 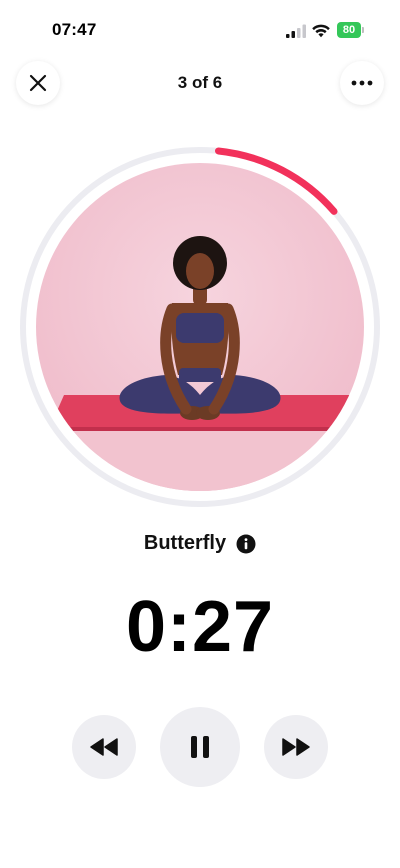 I want to click on countdown-timer: 0:27, so click(x=200, y=627).